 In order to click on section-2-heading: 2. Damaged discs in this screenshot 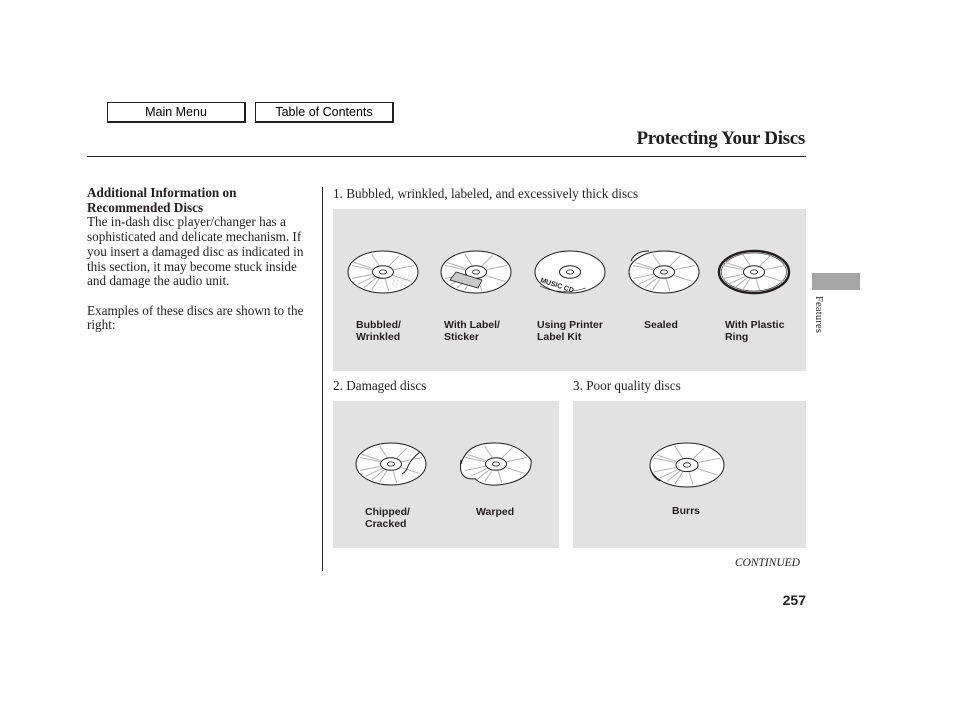, I will do `click(380, 385)`.